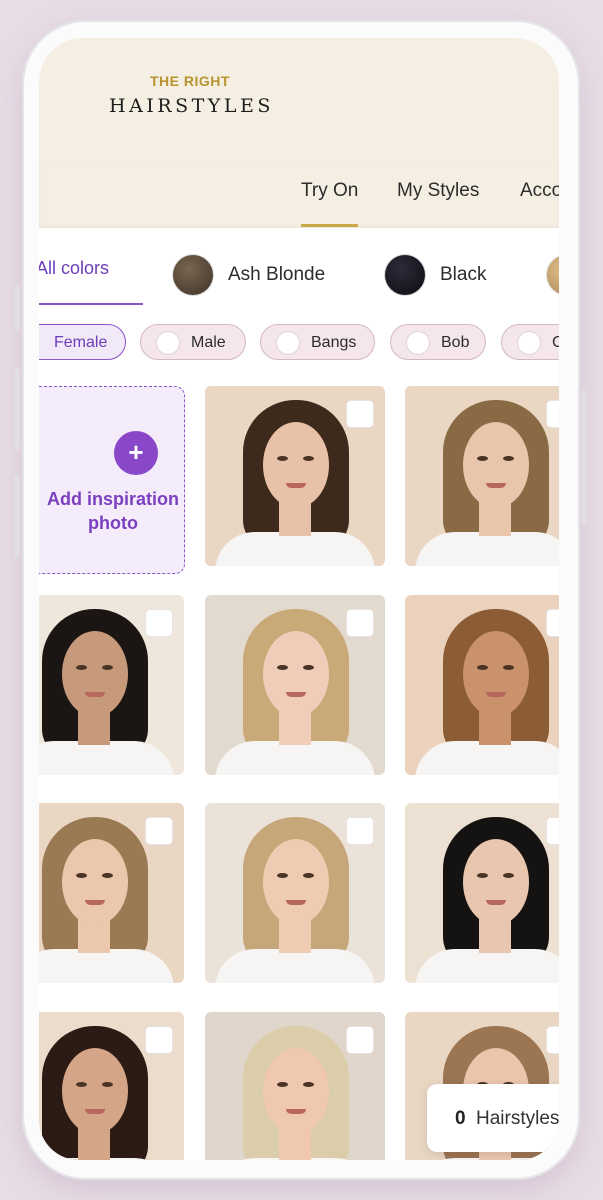 The height and width of the screenshot is (1200, 603). I want to click on color-swatch-blonde, so click(553, 275).